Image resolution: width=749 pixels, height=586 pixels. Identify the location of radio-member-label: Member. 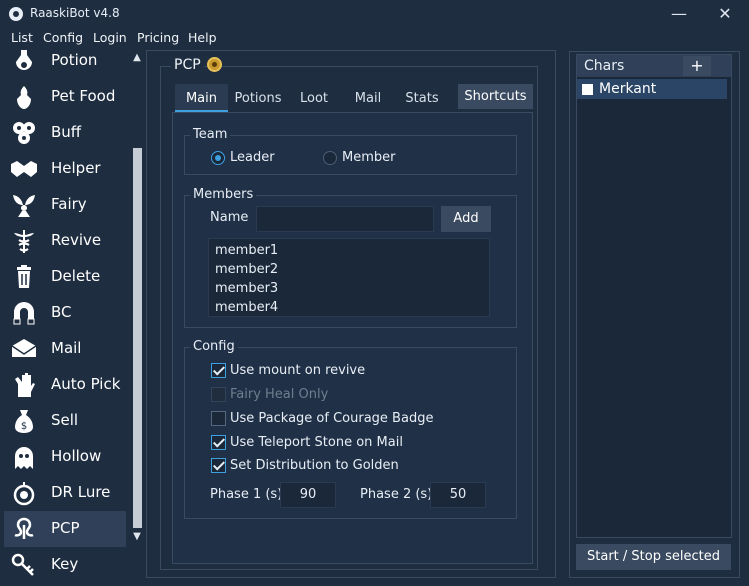
(369, 157).